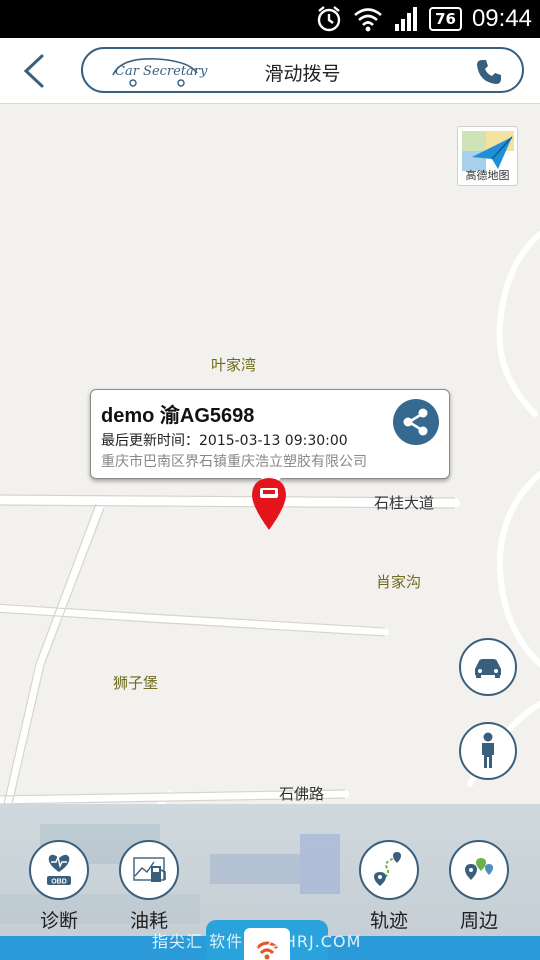 This screenshot has width=540, height=960. Describe the element at coordinates (479, 886) in the screenshot. I see `nav-nearby: 周边` at that location.